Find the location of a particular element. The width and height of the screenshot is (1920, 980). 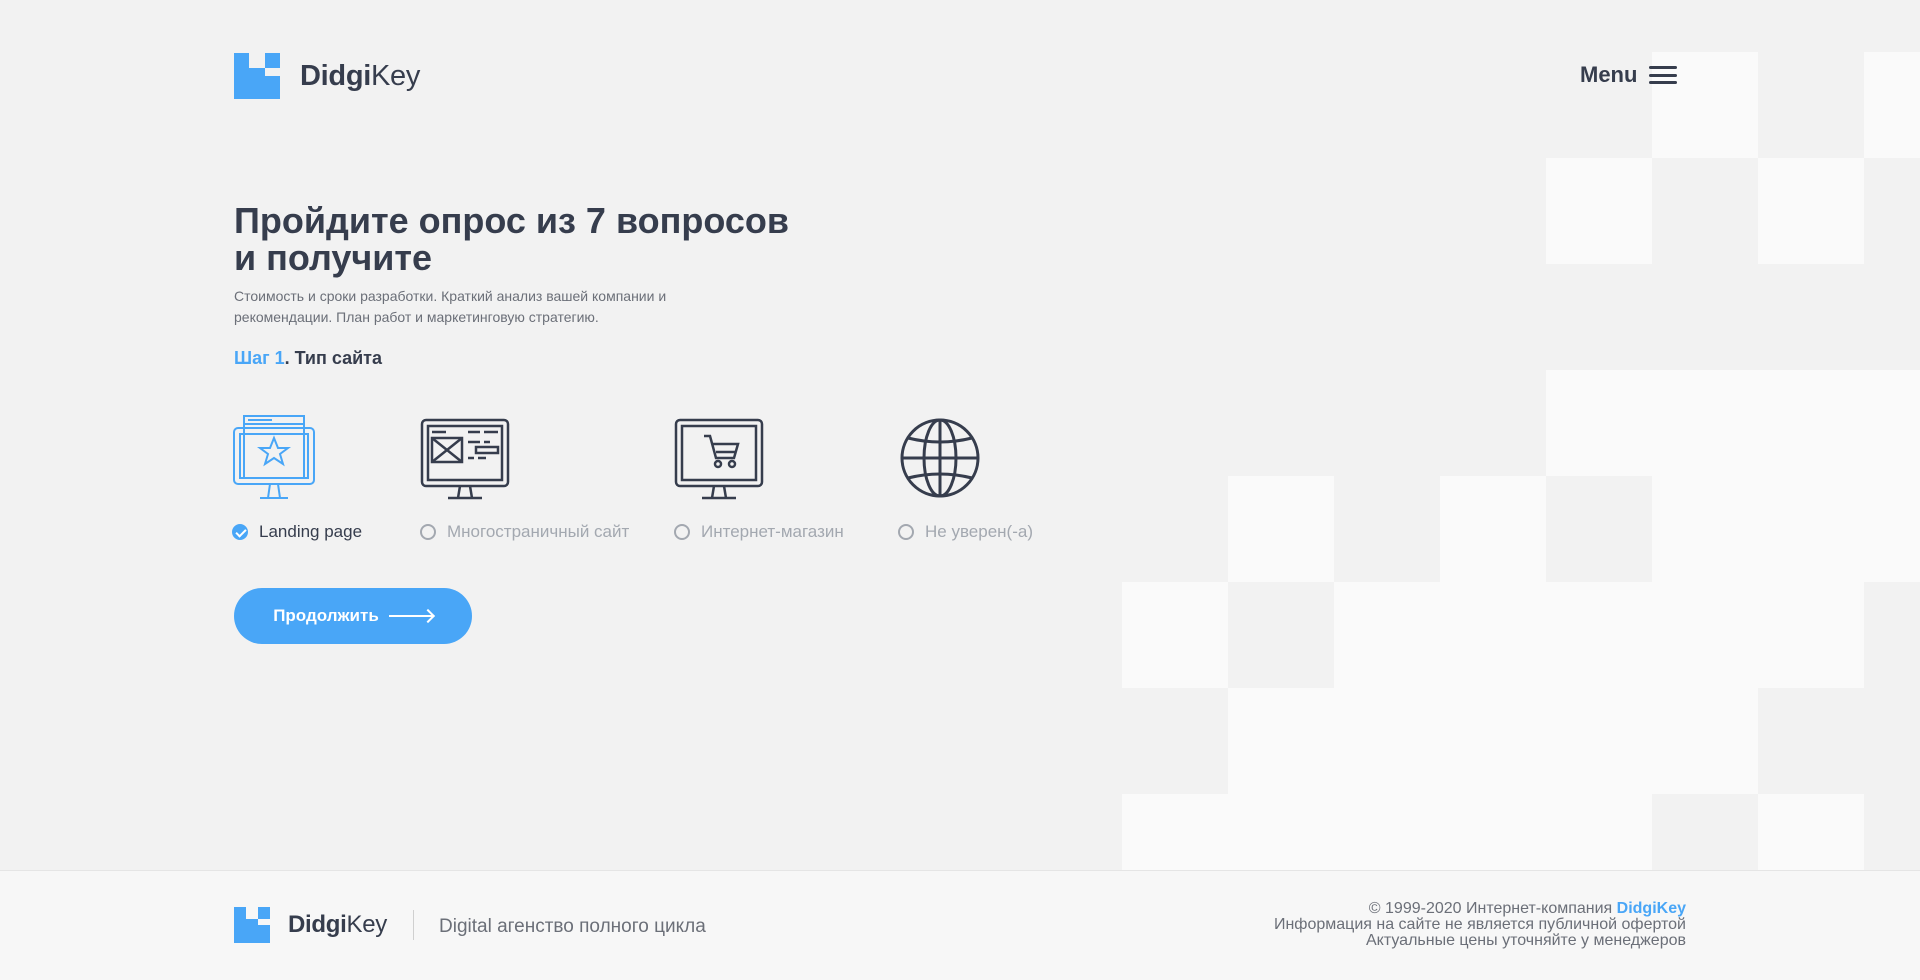

step-title: . Тип сайта is located at coordinates (333, 358).